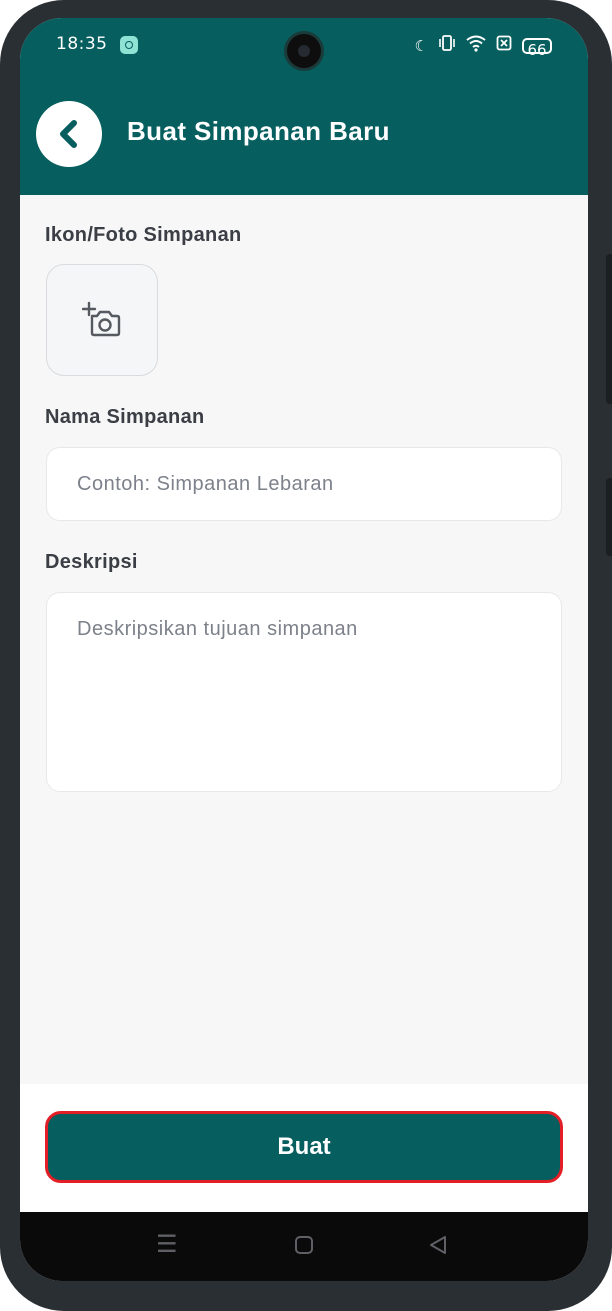 Image resolution: width=612 pixels, height=1311 pixels. What do you see at coordinates (447, 45) in the screenshot?
I see `vibrate-icon` at bounding box center [447, 45].